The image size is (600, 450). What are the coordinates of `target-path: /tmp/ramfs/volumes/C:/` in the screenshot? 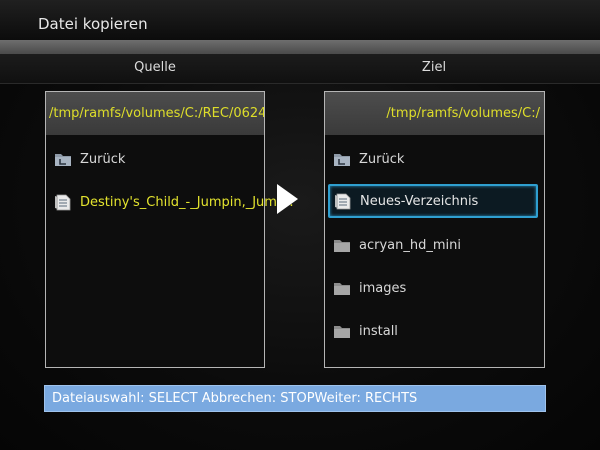 It's located at (434, 113).